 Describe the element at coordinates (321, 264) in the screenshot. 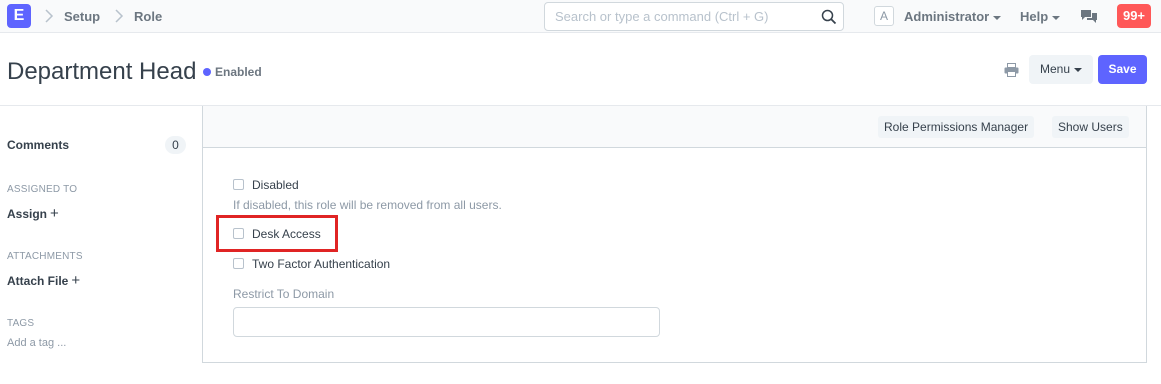

I see `two-factor-label: Two Factor Authentication` at that location.